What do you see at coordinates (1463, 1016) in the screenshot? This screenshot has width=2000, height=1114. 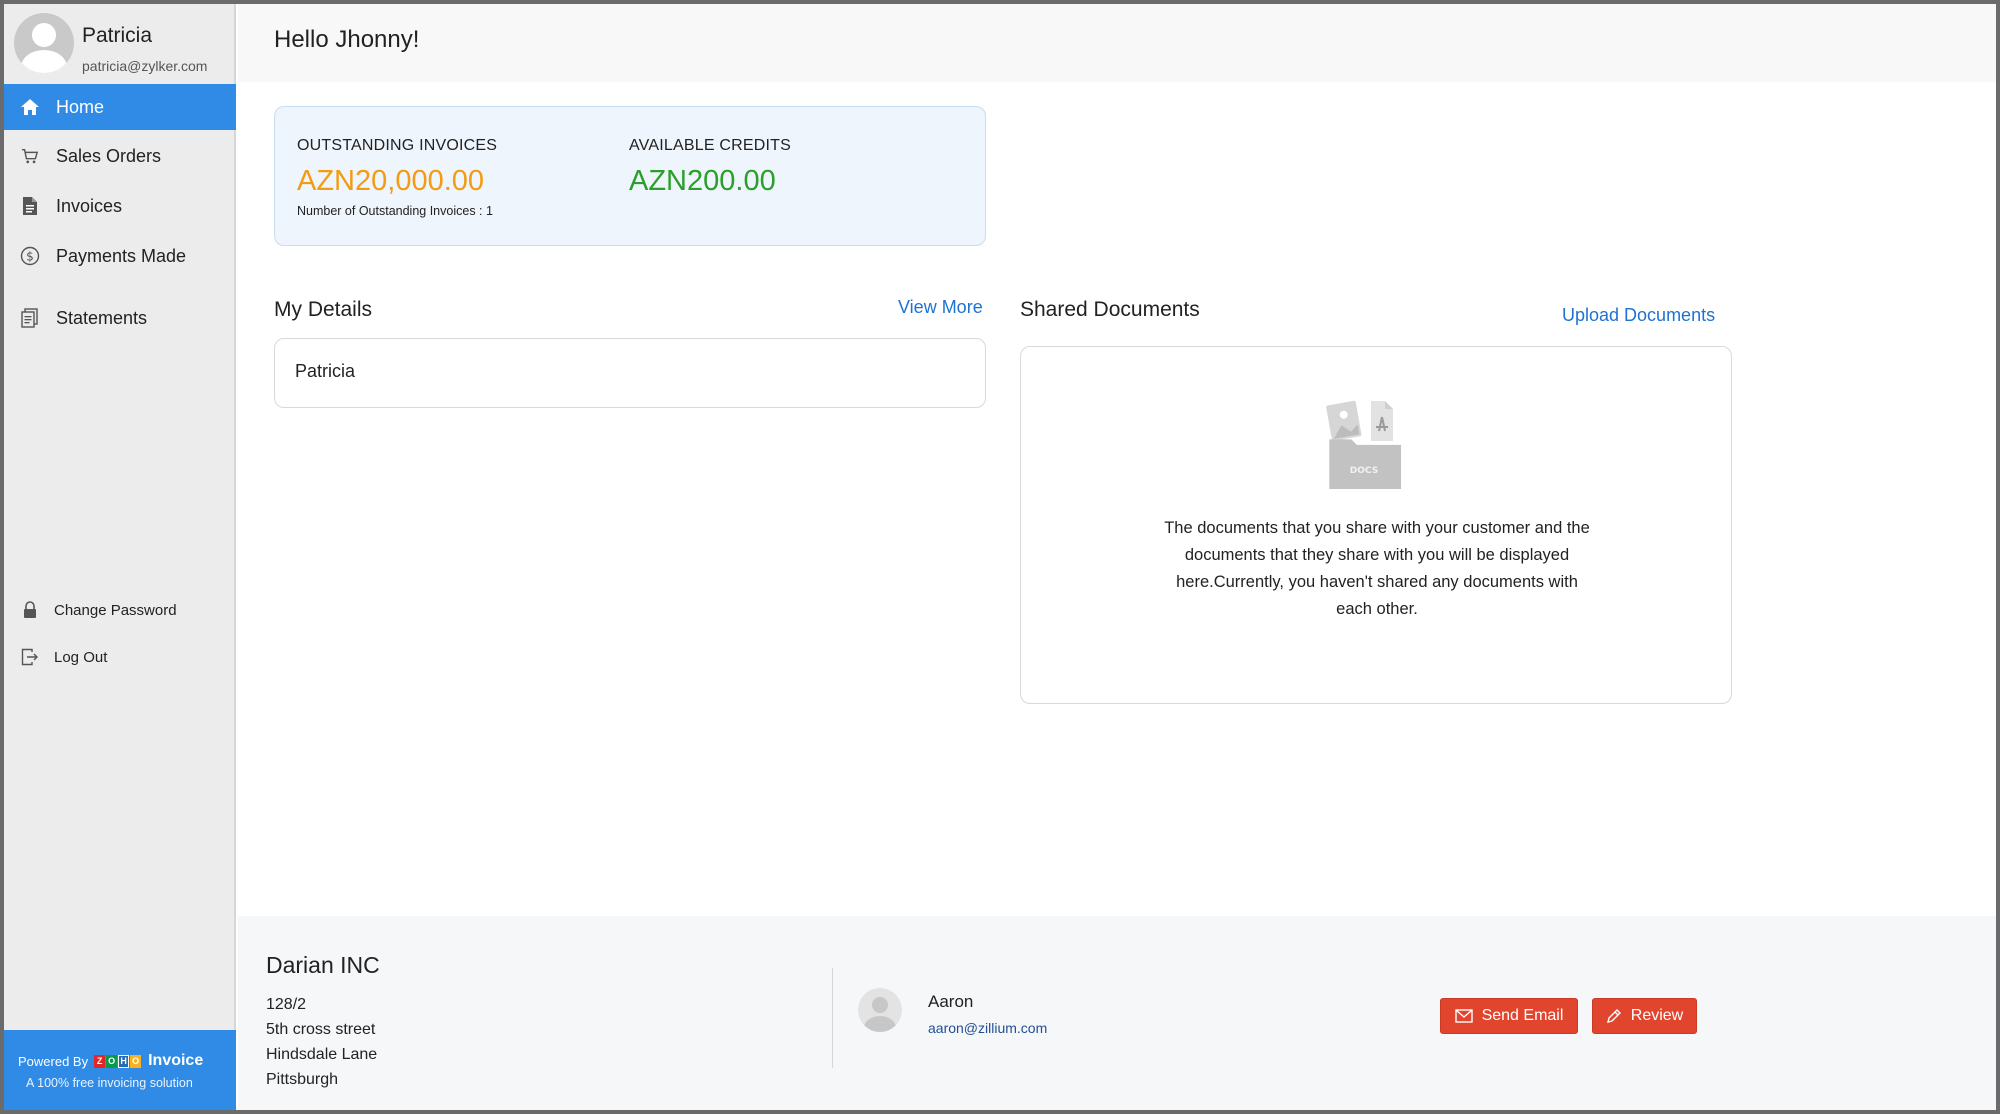 I see `envelope-icon` at bounding box center [1463, 1016].